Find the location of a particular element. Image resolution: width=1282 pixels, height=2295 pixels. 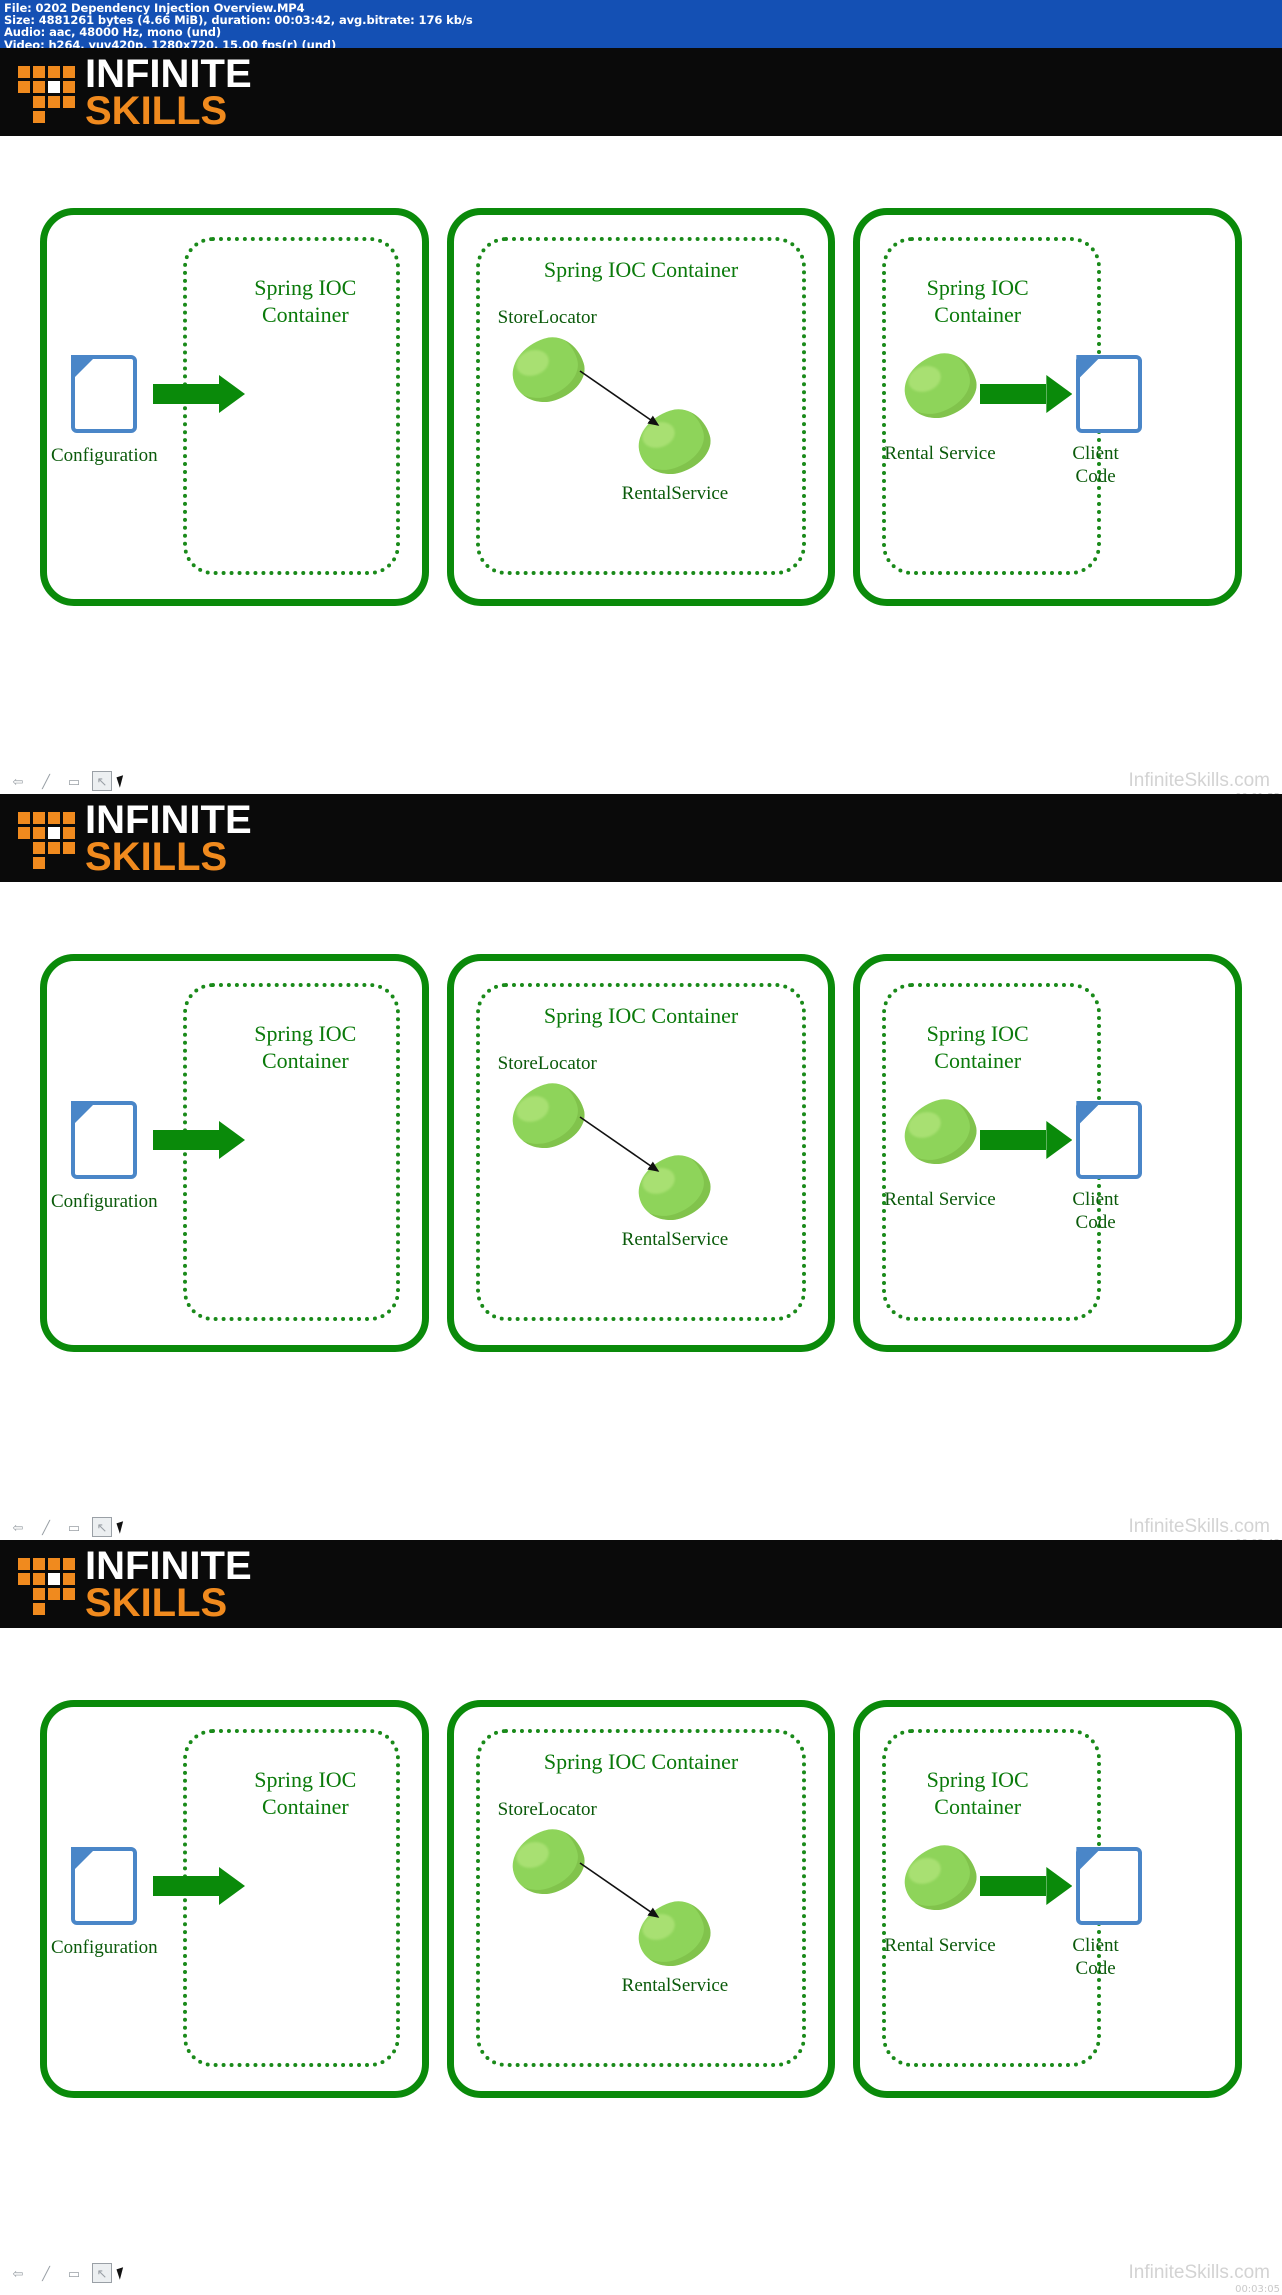

container-to-client-code-arrow is located at coordinates (1026, 1140).